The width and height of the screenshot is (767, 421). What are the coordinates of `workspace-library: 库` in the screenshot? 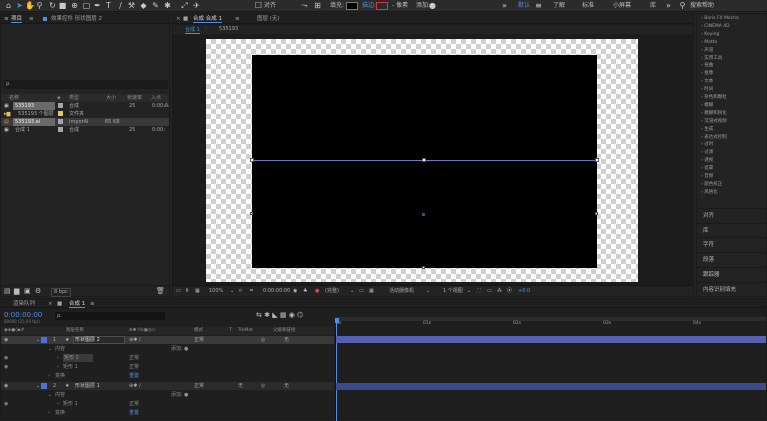 It's located at (653, 6).